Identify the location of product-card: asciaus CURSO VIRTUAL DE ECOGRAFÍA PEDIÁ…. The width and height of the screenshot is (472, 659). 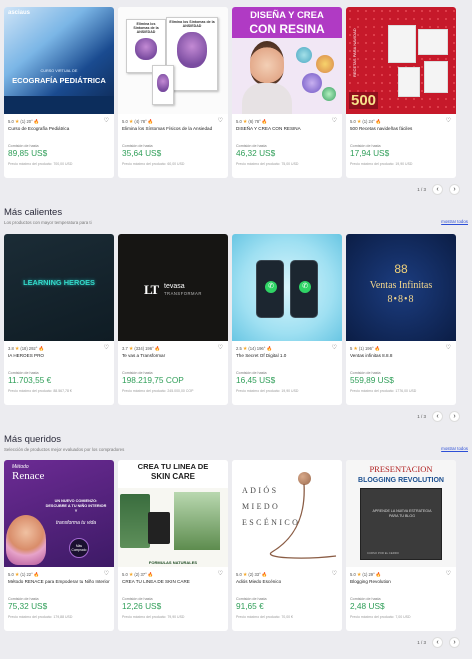
(59, 92).